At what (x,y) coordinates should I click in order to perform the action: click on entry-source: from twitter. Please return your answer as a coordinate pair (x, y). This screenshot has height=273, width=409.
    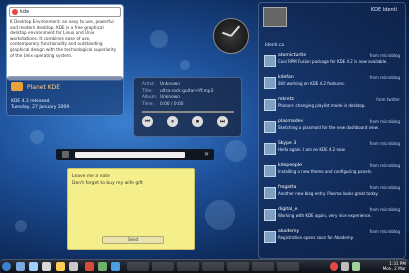
    Looking at the image, I should click on (388, 99).